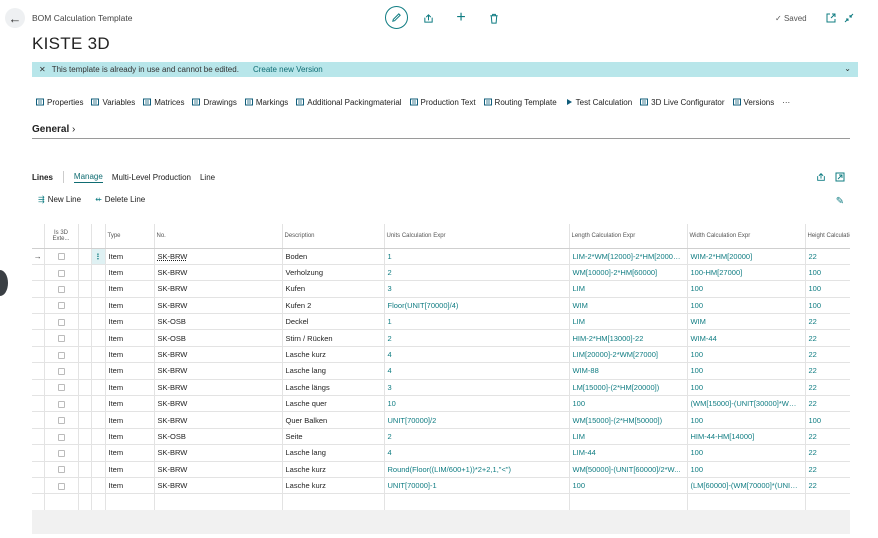 The height and width of the screenshot is (538, 878). Describe the element at coordinates (628, 273) in the screenshot. I see `cell-length-expr: WM[10000]-2*HM[60000]` at that location.